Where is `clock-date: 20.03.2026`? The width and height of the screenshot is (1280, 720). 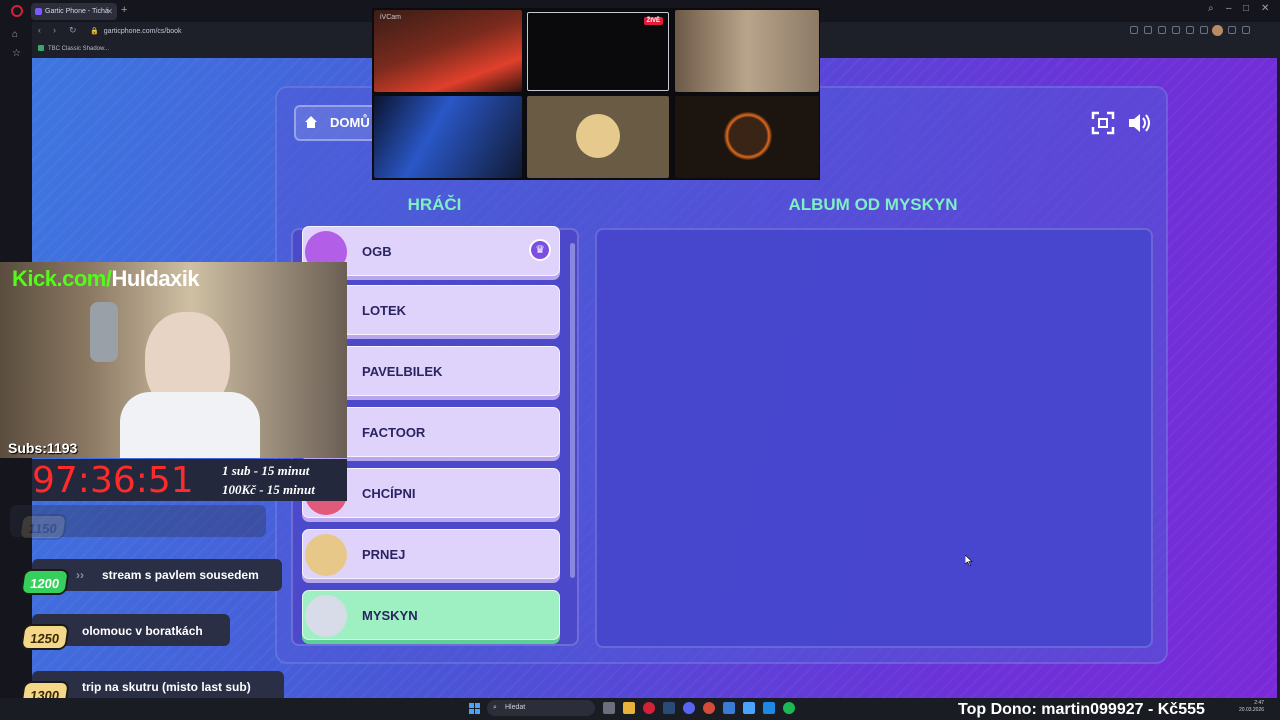 clock-date: 20.03.2026 is located at coordinates (1252, 710).